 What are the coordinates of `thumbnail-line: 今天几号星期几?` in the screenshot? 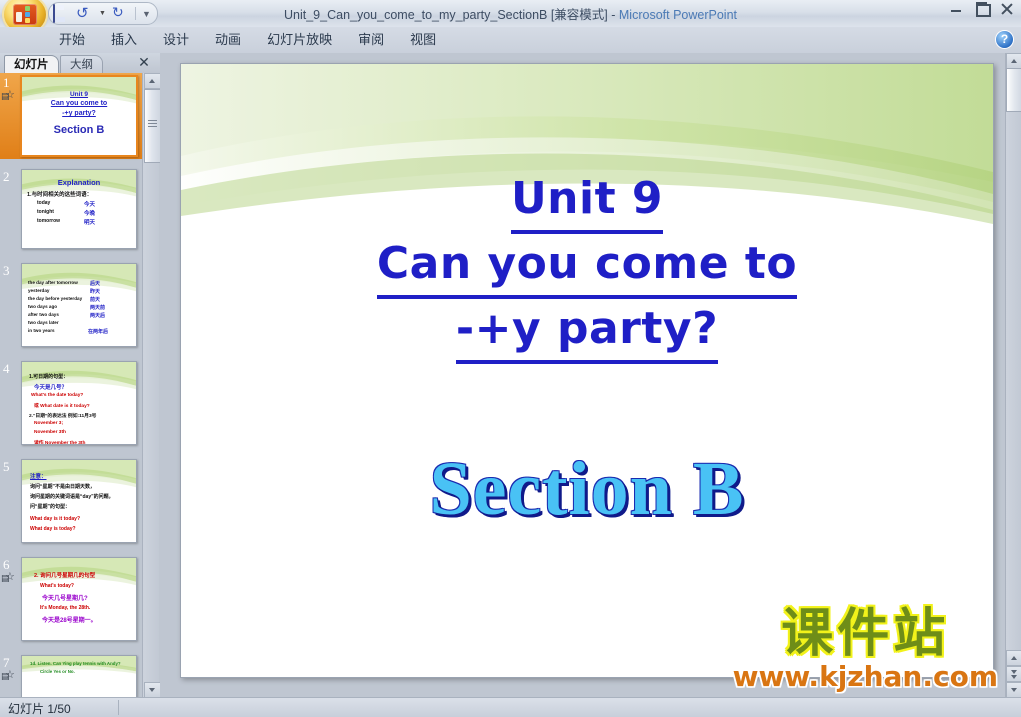 It's located at (65, 599).